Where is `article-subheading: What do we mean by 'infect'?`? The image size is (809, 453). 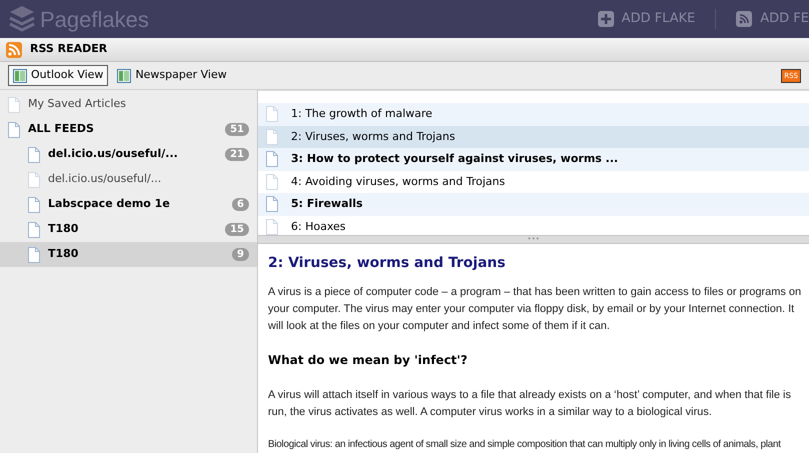 article-subheading: What do we mean by 'infect'? is located at coordinates (368, 360).